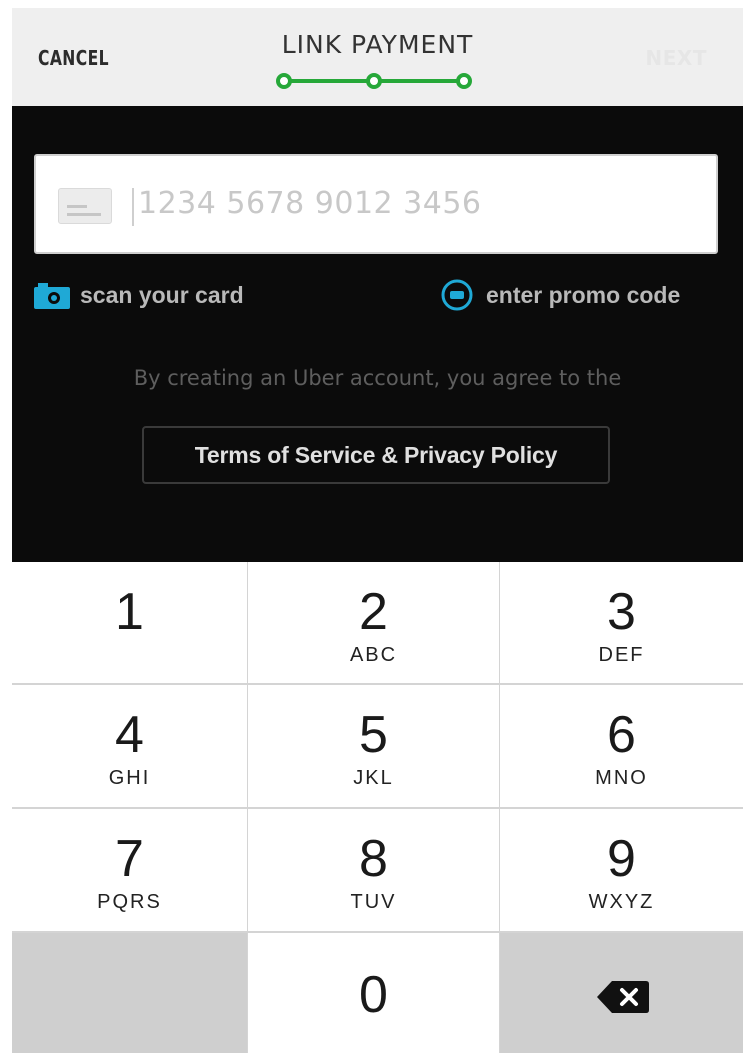 This screenshot has height=1053, width=748. Describe the element at coordinates (377, 44) in the screenshot. I see `page-title: LINK PAYMENT` at that location.